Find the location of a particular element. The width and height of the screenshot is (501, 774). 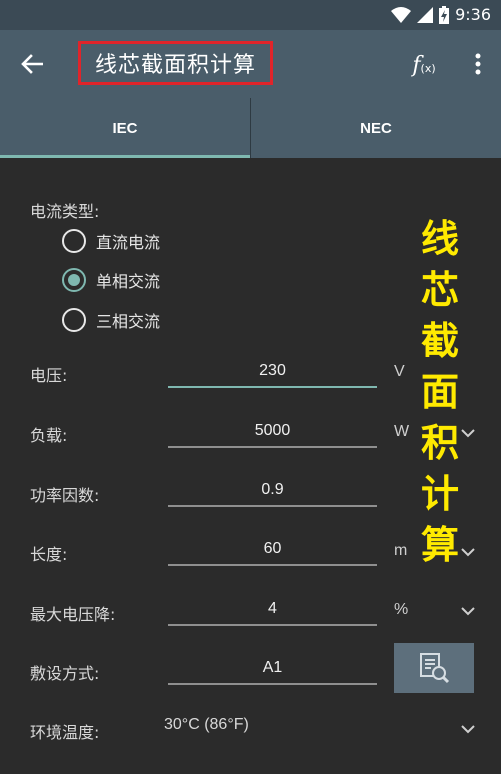

voltage-unit: V is located at coordinates (399, 371).